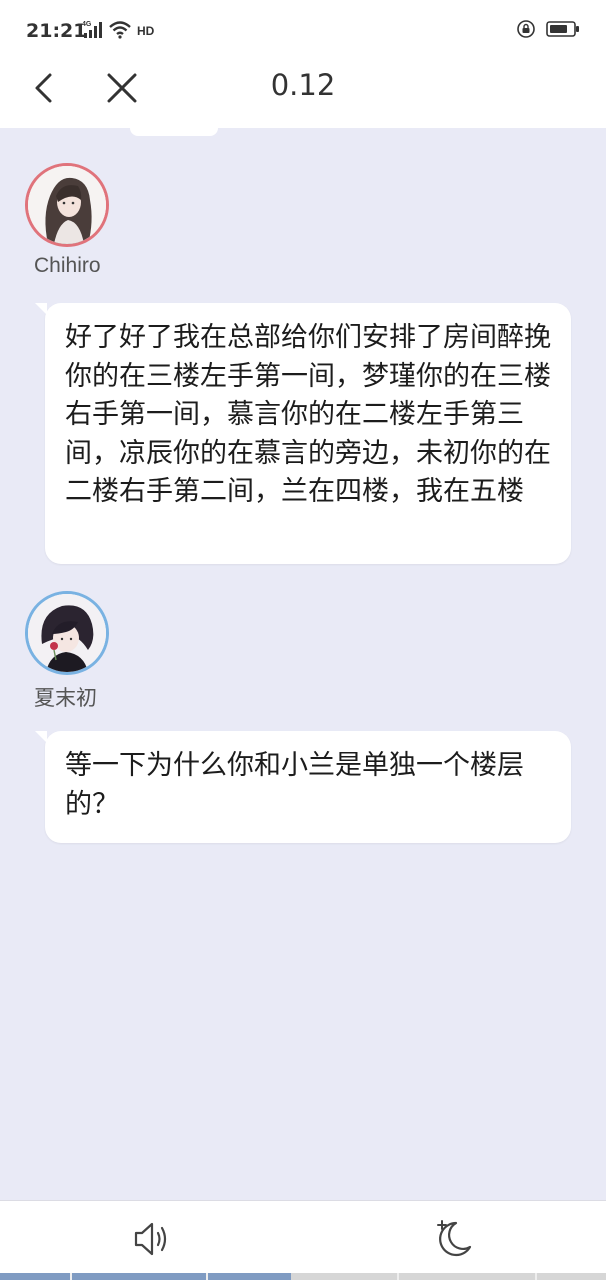 The width and height of the screenshot is (606, 1280). I want to click on bottom-toolbar, so click(303, 1240).